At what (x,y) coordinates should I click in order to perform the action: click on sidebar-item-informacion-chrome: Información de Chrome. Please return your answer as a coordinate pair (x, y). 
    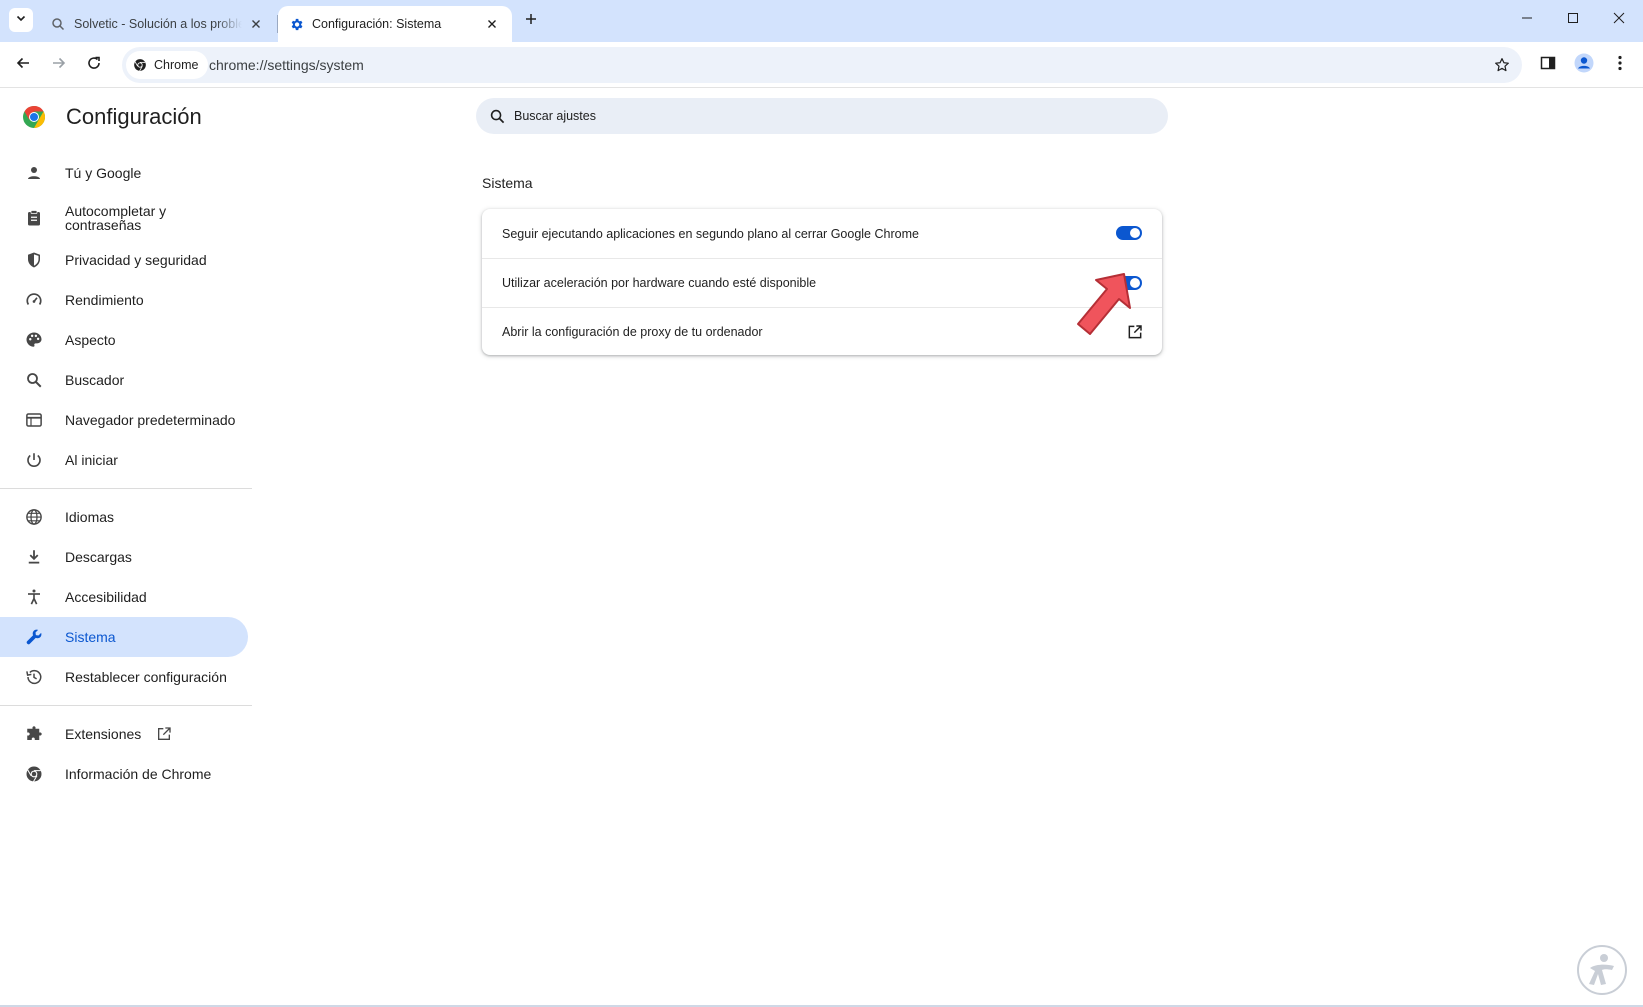
    Looking at the image, I should click on (124, 774).